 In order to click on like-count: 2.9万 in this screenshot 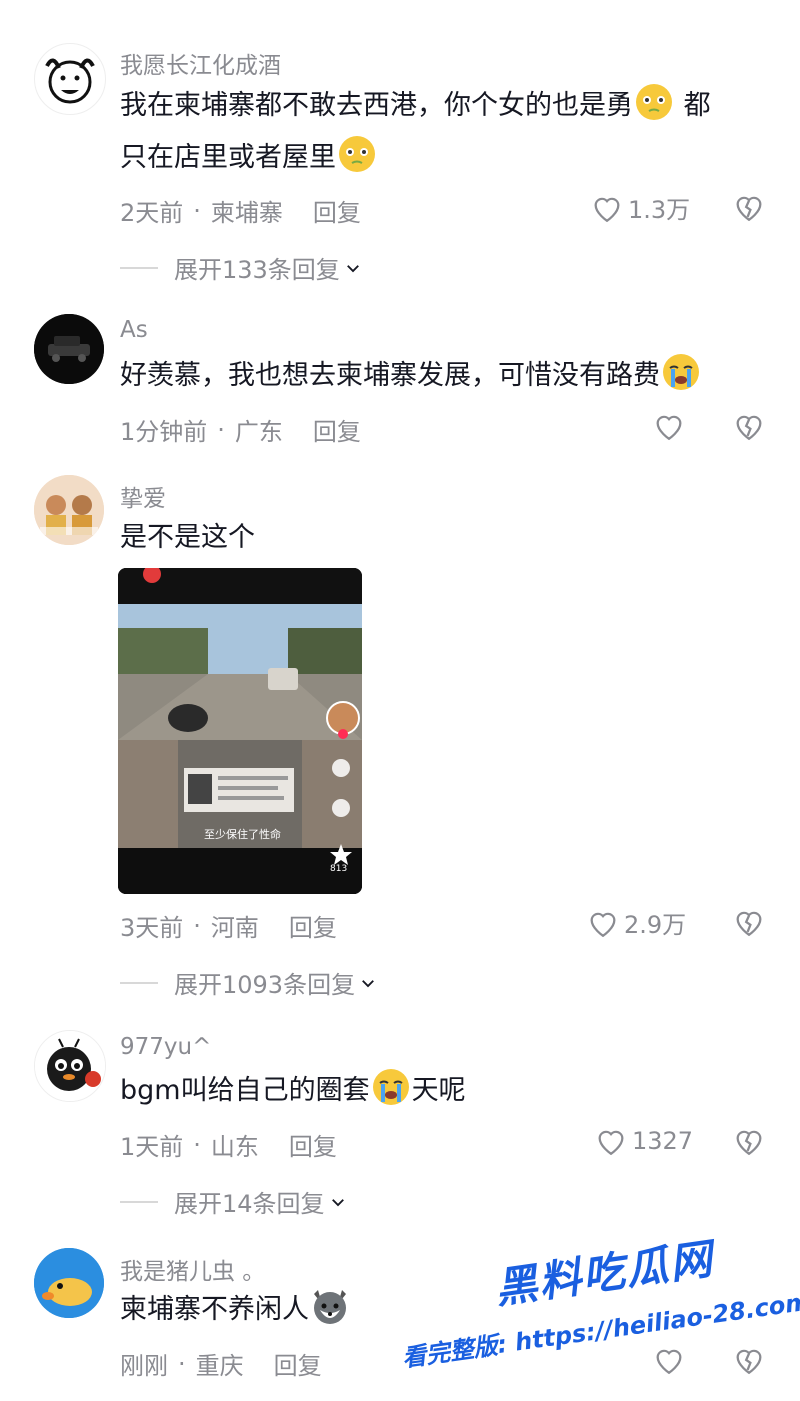, I will do `click(655, 925)`.